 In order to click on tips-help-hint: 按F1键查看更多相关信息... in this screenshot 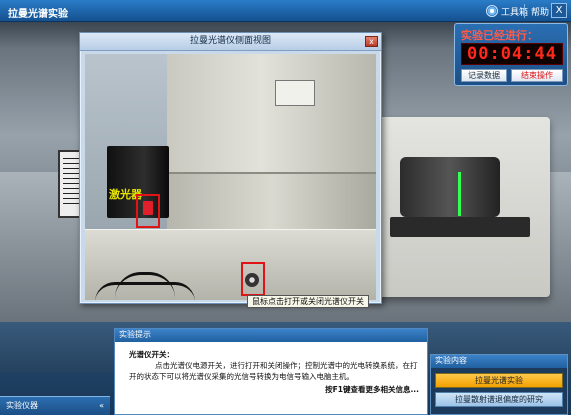, I will do `click(372, 389)`.